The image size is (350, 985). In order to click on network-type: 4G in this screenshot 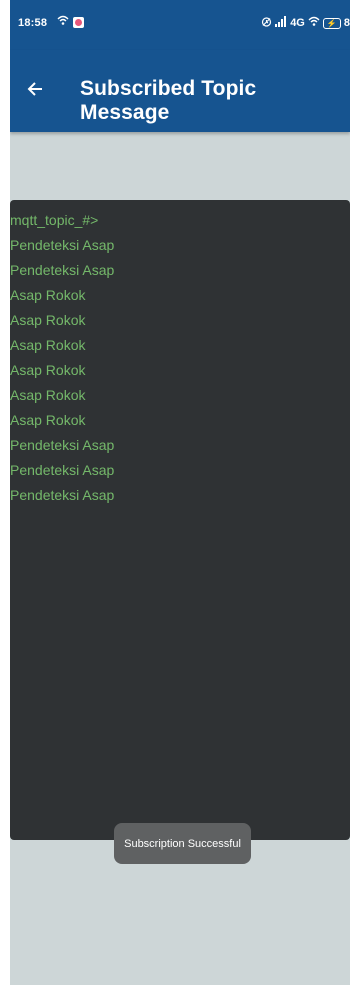, I will do `click(297, 23)`.